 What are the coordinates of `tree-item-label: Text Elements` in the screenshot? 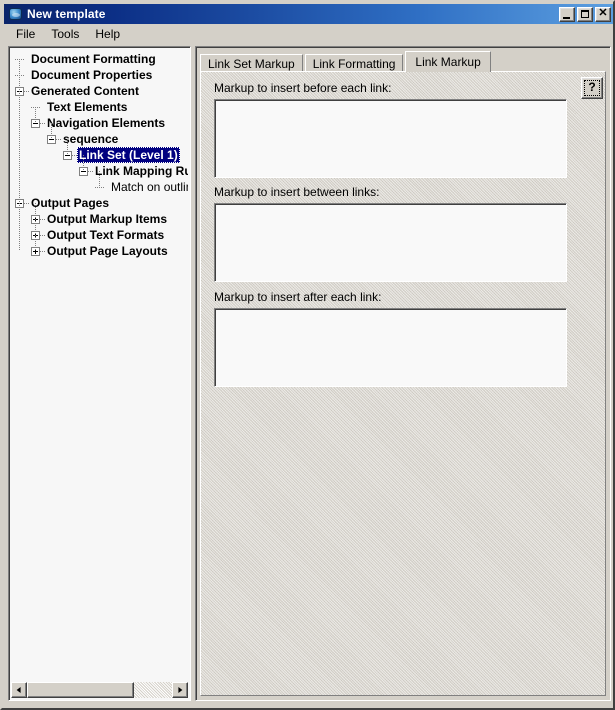 It's located at (87, 107).